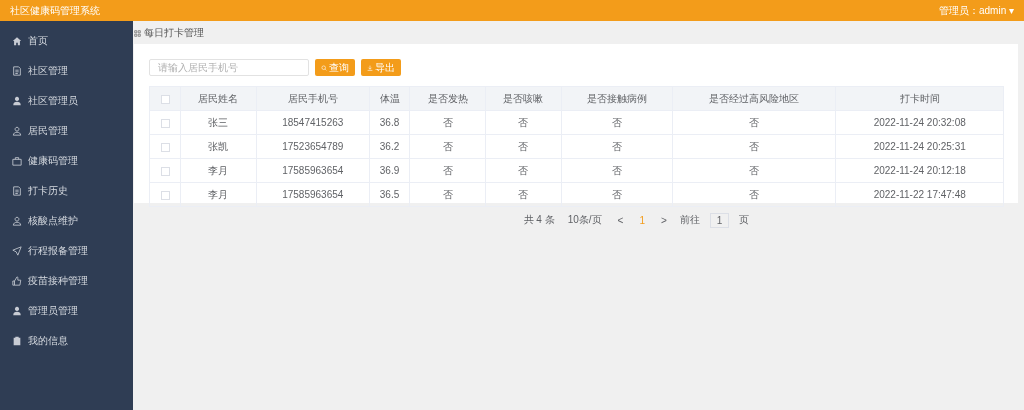 The width and height of the screenshot is (1024, 410). I want to click on page-unit: 页, so click(744, 220).